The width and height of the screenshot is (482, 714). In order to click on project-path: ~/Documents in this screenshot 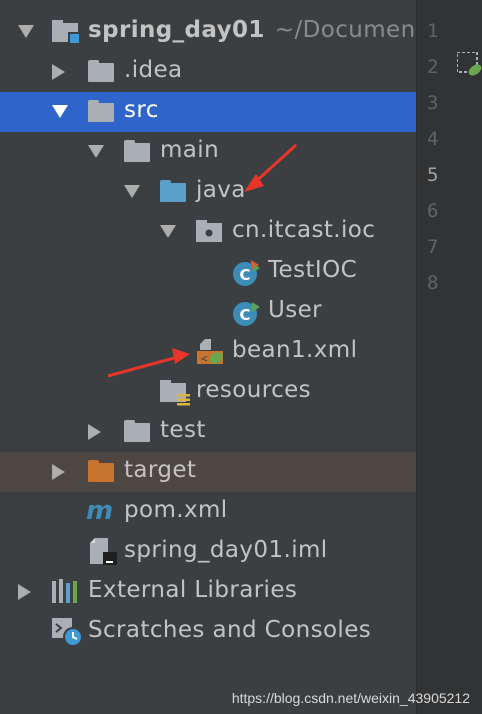, I will do `click(356, 30)`.